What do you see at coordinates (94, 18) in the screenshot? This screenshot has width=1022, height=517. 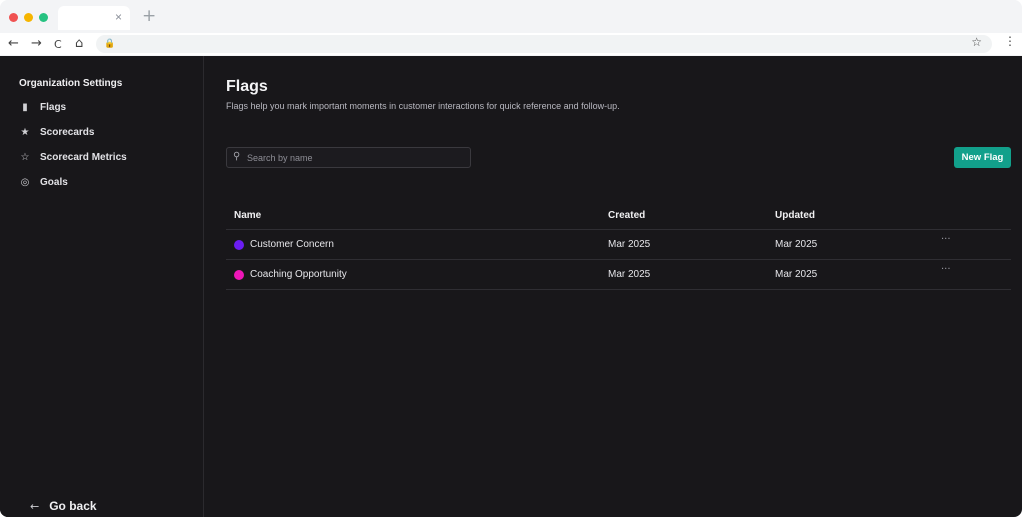 I see `browser-tab: ×` at bounding box center [94, 18].